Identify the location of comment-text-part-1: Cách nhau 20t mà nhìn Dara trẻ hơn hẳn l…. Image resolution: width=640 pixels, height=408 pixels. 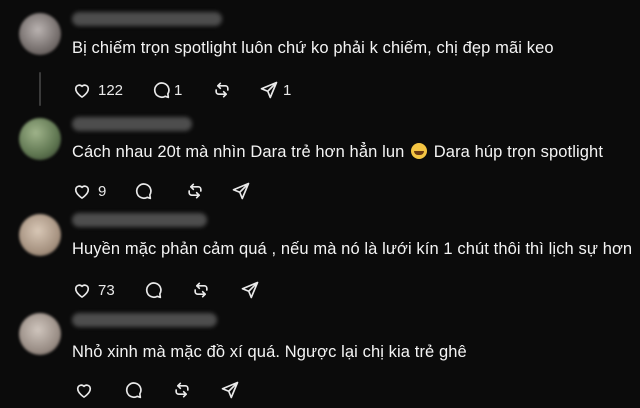
(241, 152).